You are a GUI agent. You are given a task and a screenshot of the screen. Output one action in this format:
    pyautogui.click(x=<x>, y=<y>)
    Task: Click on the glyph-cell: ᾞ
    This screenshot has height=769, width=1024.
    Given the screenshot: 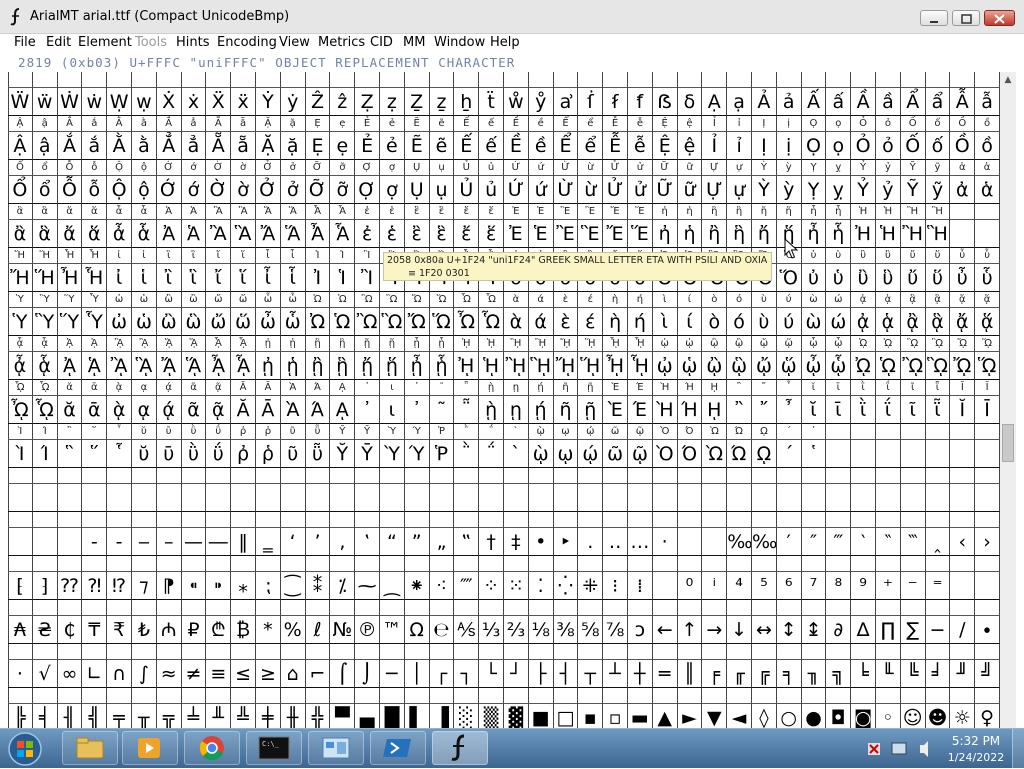 What is the action you would take?
    pyautogui.click(x=615, y=366)
    